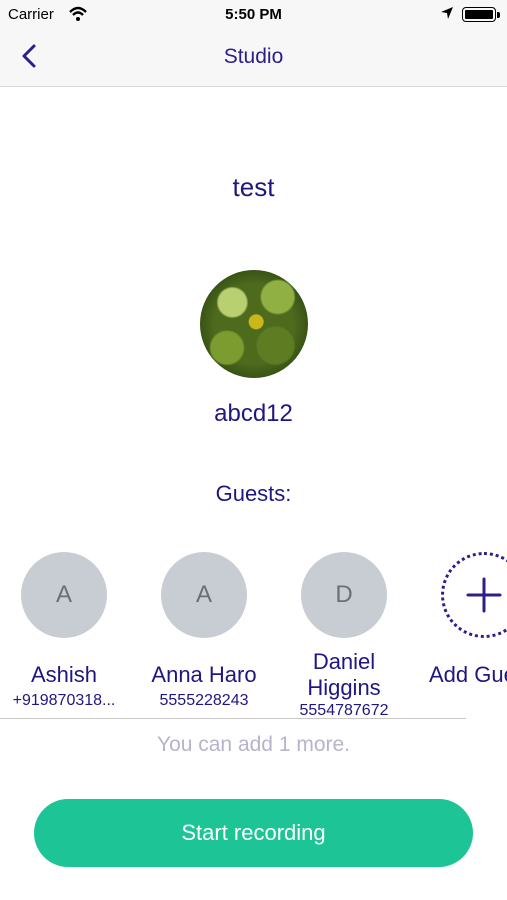  Describe the element at coordinates (64, 674) in the screenshot. I see `guest-name: Ashish` at that location.